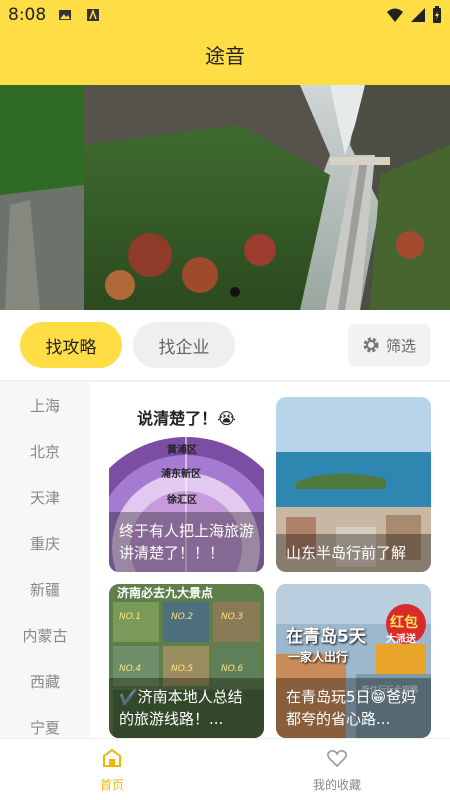  I want to click on image-notification-icon, so click(65, 15).